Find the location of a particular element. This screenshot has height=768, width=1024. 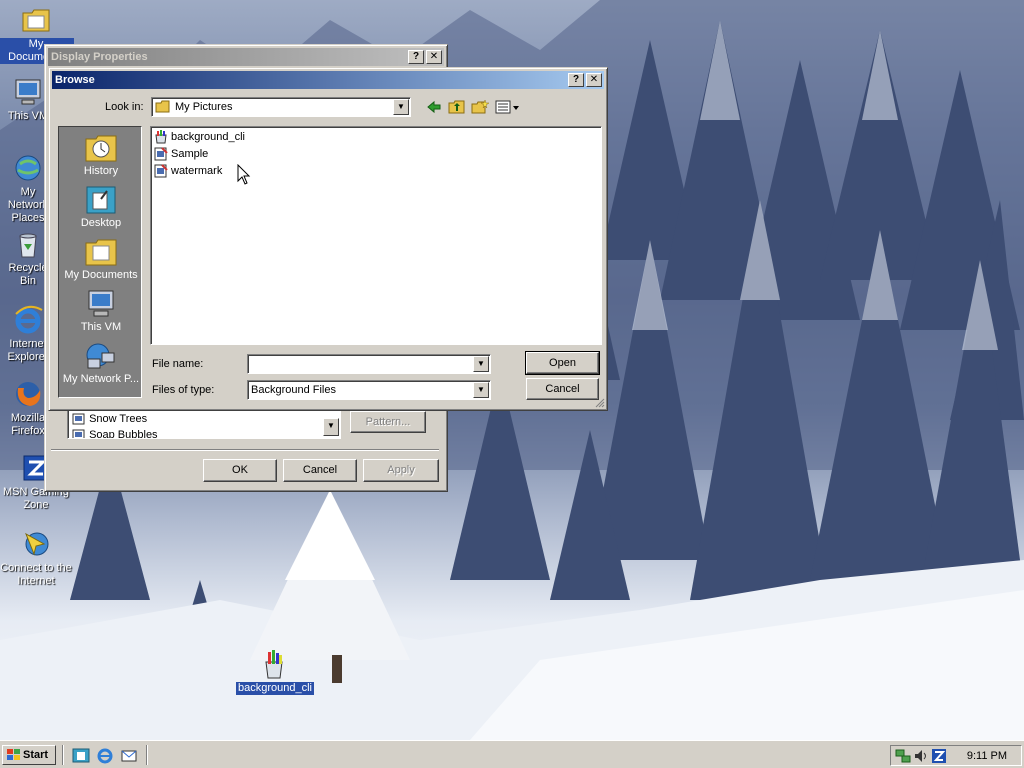

mouse-cursor-icon is located at coordinates (244, 174).